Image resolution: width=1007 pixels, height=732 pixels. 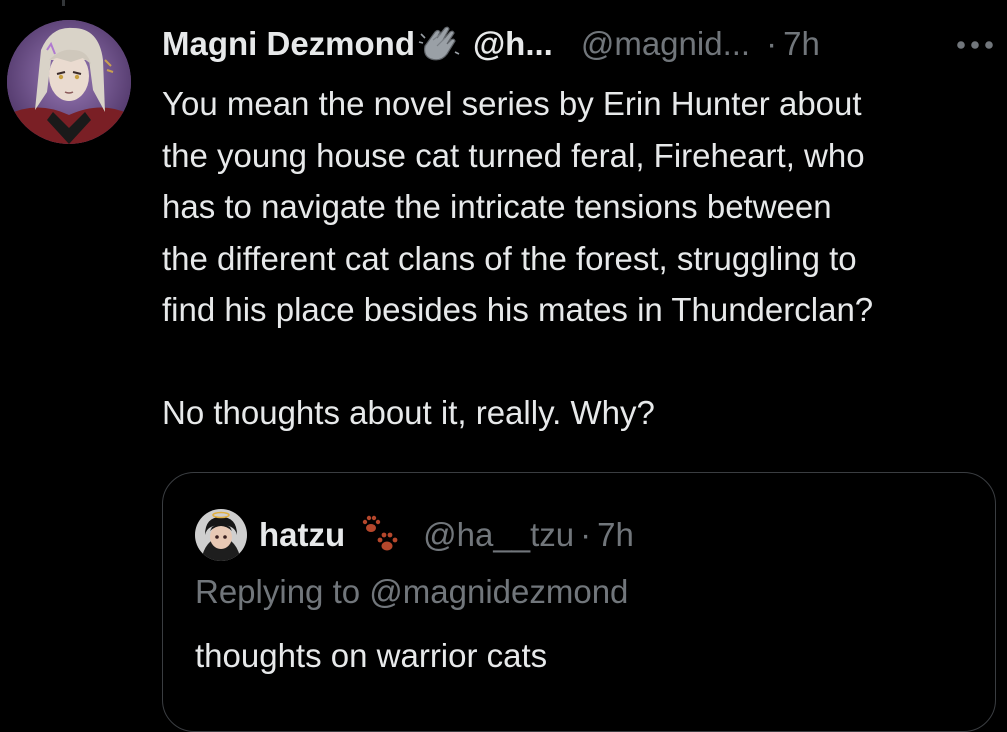 I want to click on more-horizontal-icon, so click(x=975, y=45).